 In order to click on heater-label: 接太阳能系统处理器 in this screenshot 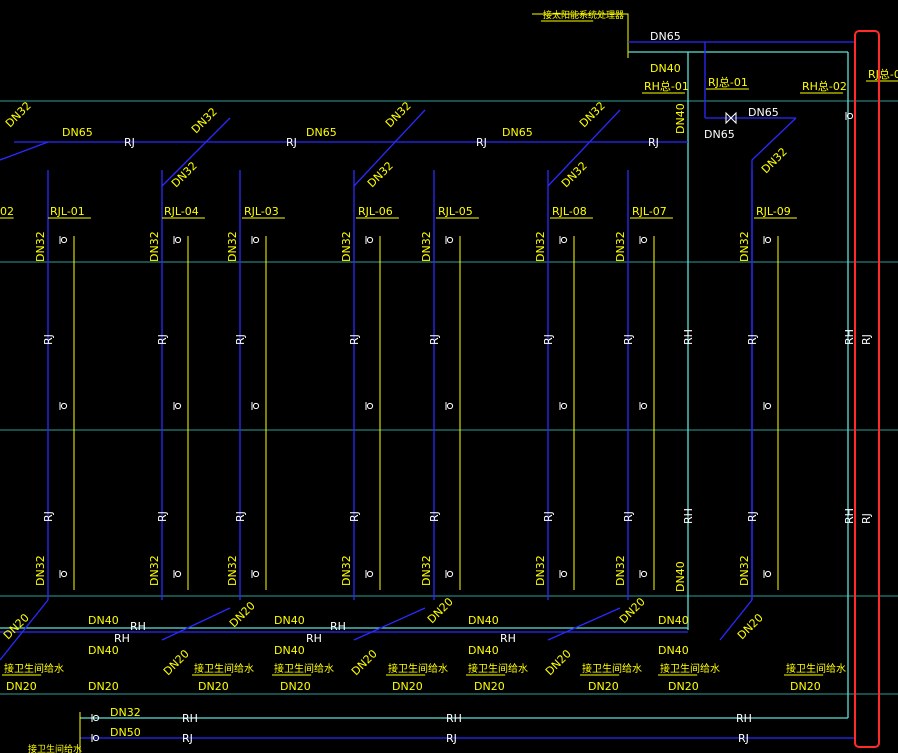, I will do `click(583, 15)`.